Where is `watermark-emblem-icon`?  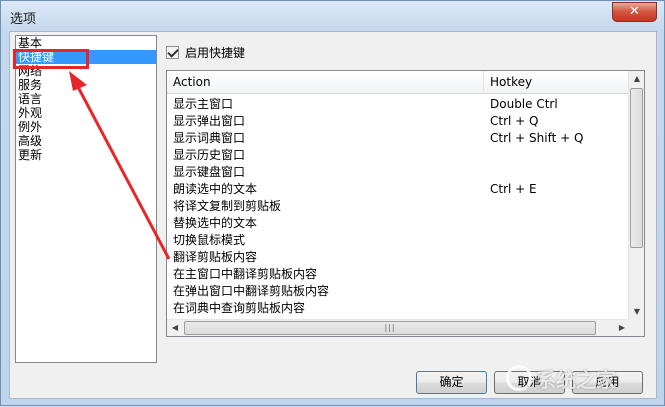 watermark-emblem-icon is located at coordinates (519, 378).